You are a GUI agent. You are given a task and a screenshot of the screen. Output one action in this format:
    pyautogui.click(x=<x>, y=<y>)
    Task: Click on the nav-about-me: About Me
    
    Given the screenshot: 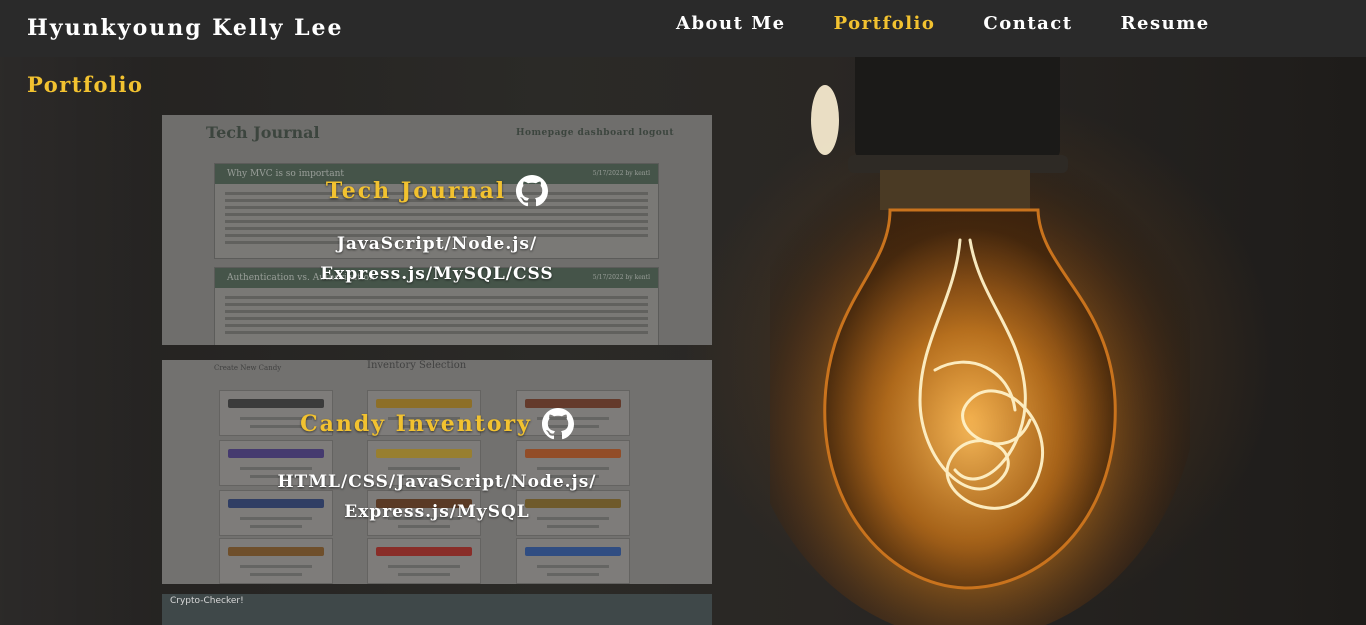 What is the action you would take?
    pyautogui.click(x=731, y=23)
    